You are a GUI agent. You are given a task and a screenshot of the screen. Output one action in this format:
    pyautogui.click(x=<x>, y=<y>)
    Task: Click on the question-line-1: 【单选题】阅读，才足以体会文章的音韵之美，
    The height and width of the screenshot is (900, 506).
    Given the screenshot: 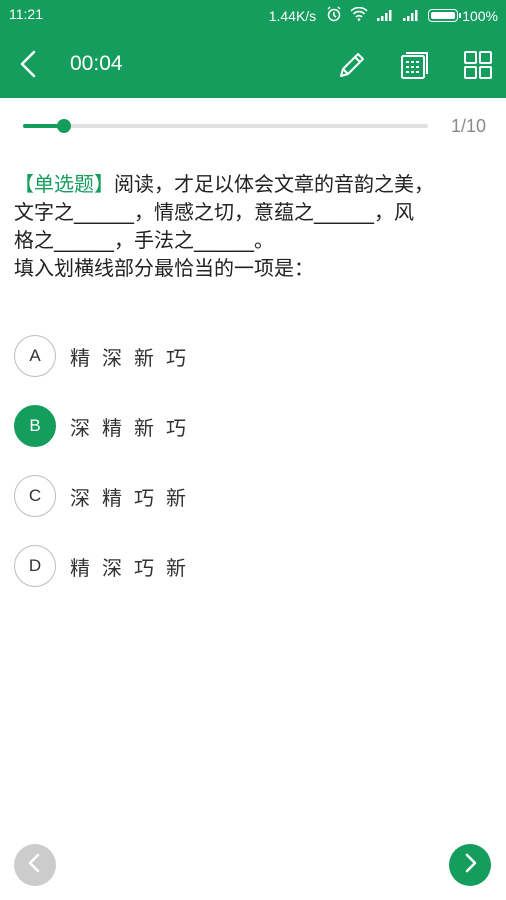 What is the action you would take?
    pyautogui.click(x=253, y=184)
    